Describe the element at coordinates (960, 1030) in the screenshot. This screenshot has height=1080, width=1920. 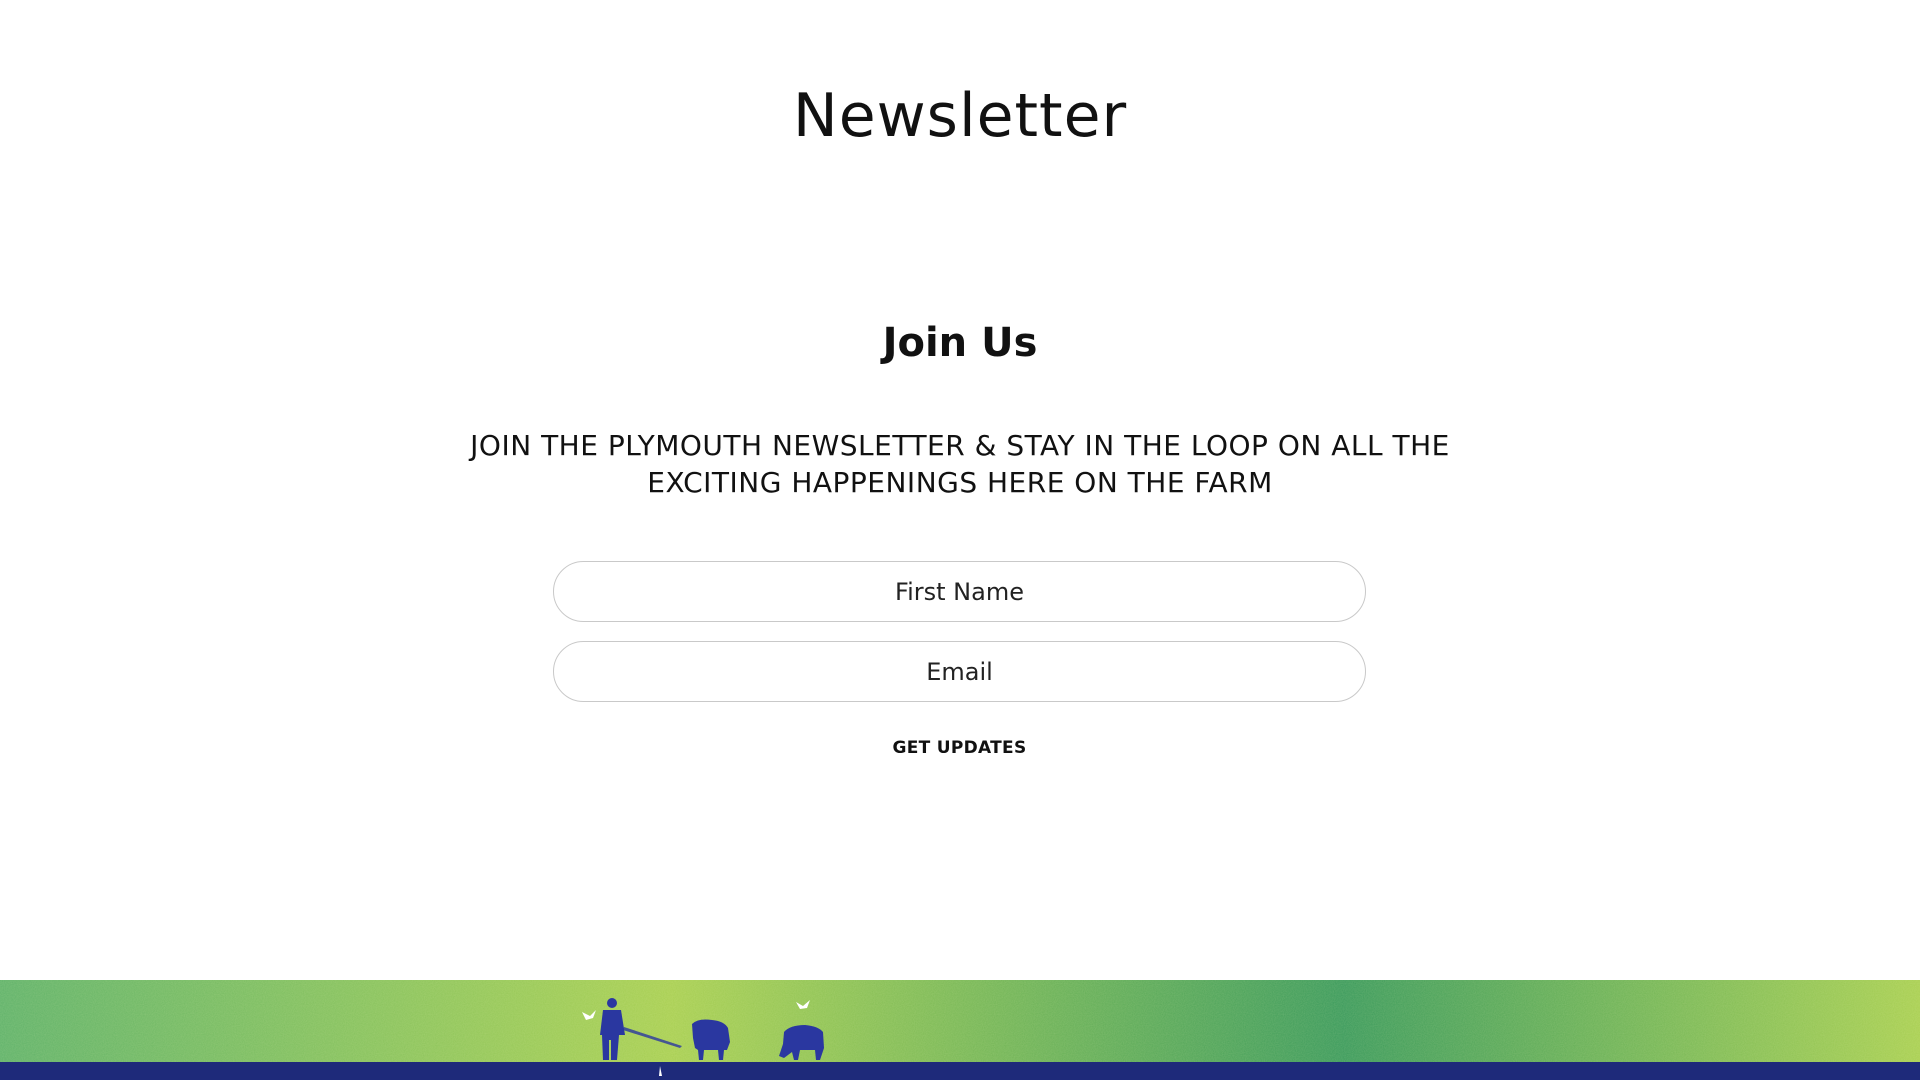
I see `farm-field-illustration` at that location.